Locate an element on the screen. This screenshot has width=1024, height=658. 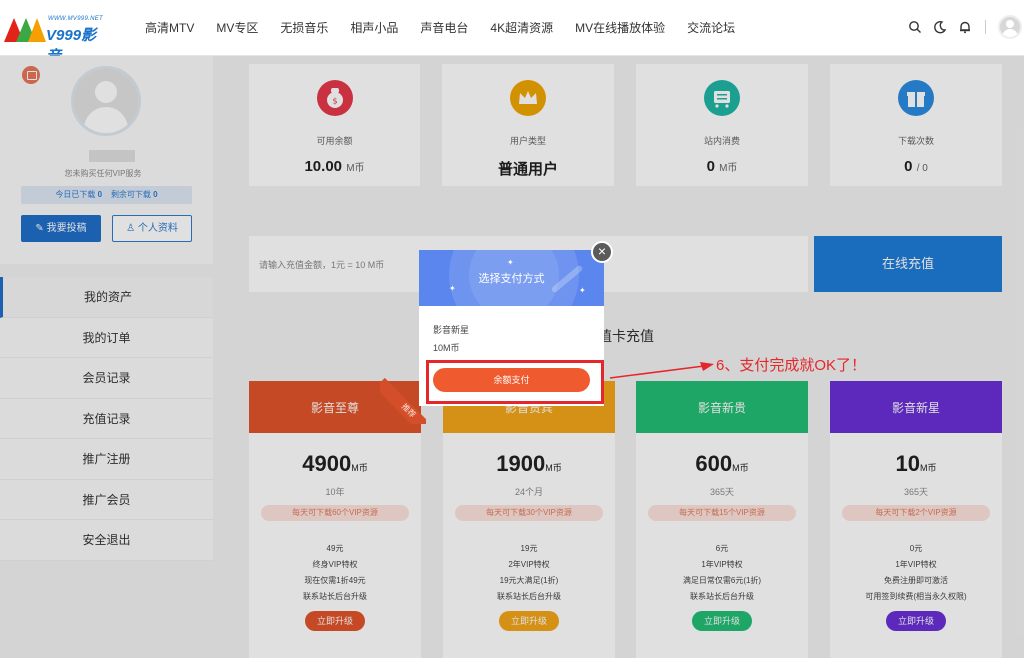
online-recharge-button: 在线充值 is located at coordinates (908, 264).